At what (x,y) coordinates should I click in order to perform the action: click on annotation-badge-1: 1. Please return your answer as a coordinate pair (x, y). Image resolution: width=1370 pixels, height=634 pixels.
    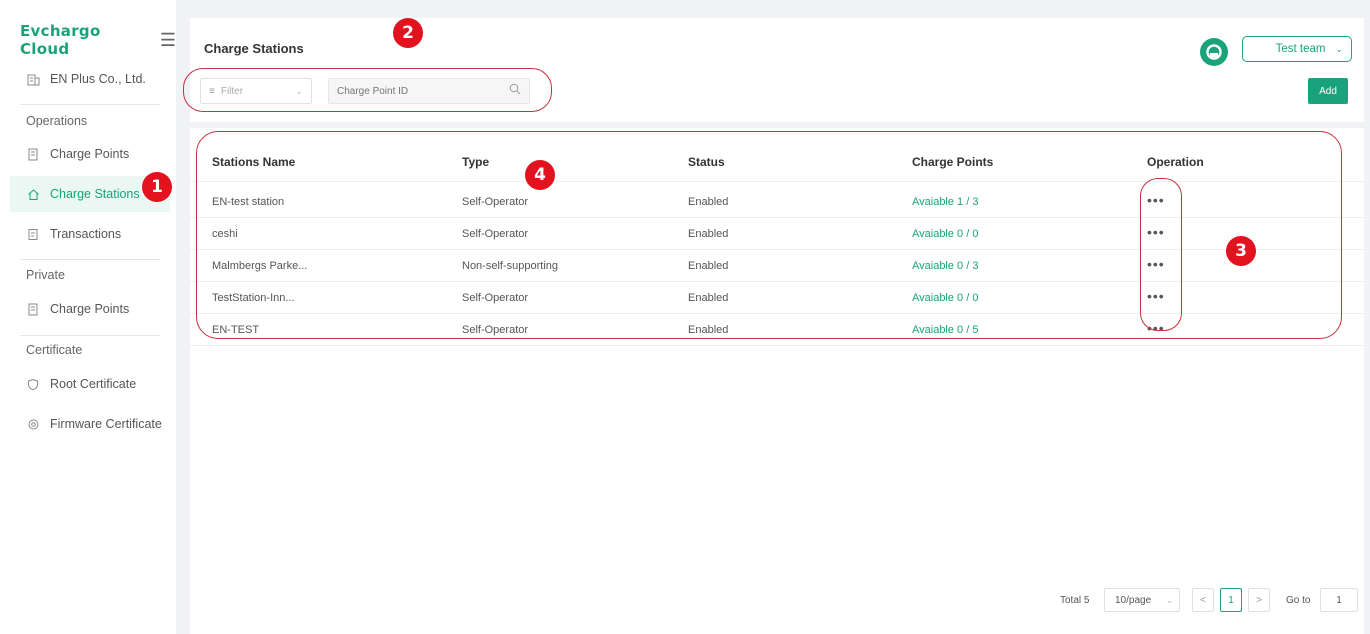
    Looking at the image, I should click on (157, 187).